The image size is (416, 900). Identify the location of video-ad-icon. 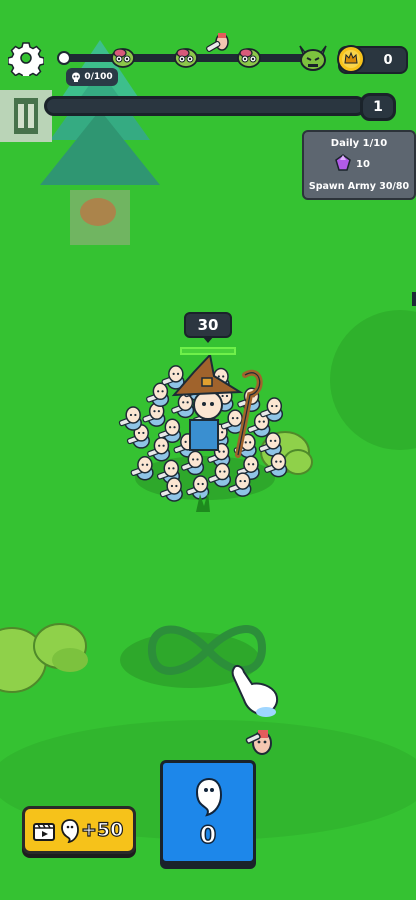
(44, 832).